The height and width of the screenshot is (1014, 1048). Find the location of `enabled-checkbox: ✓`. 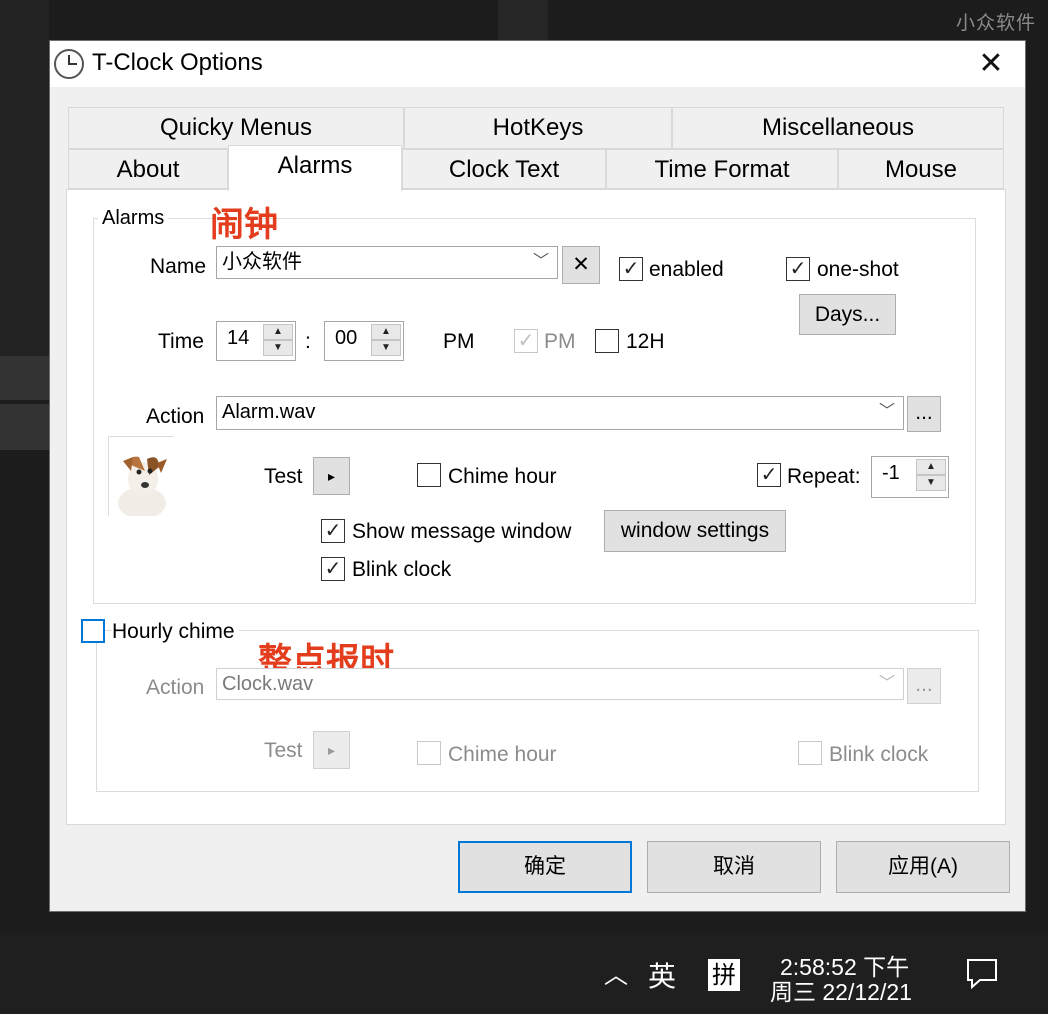

enabled-checkbox: ✓ is located at coordinates (631, 269).